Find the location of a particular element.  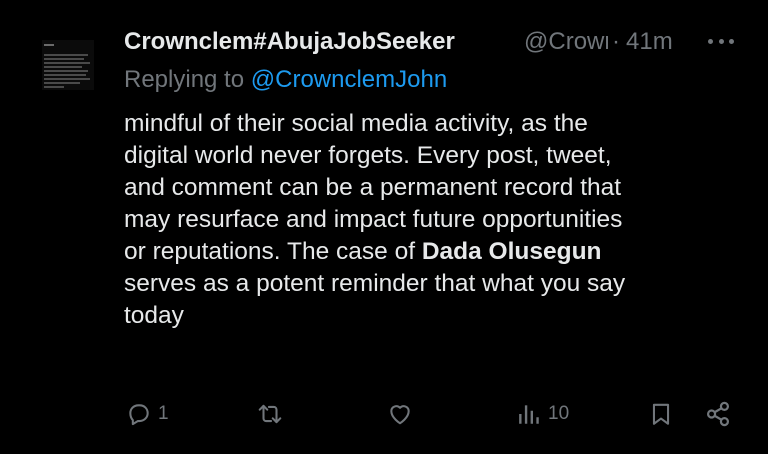

more-icon is located at coordinates (721, 41).